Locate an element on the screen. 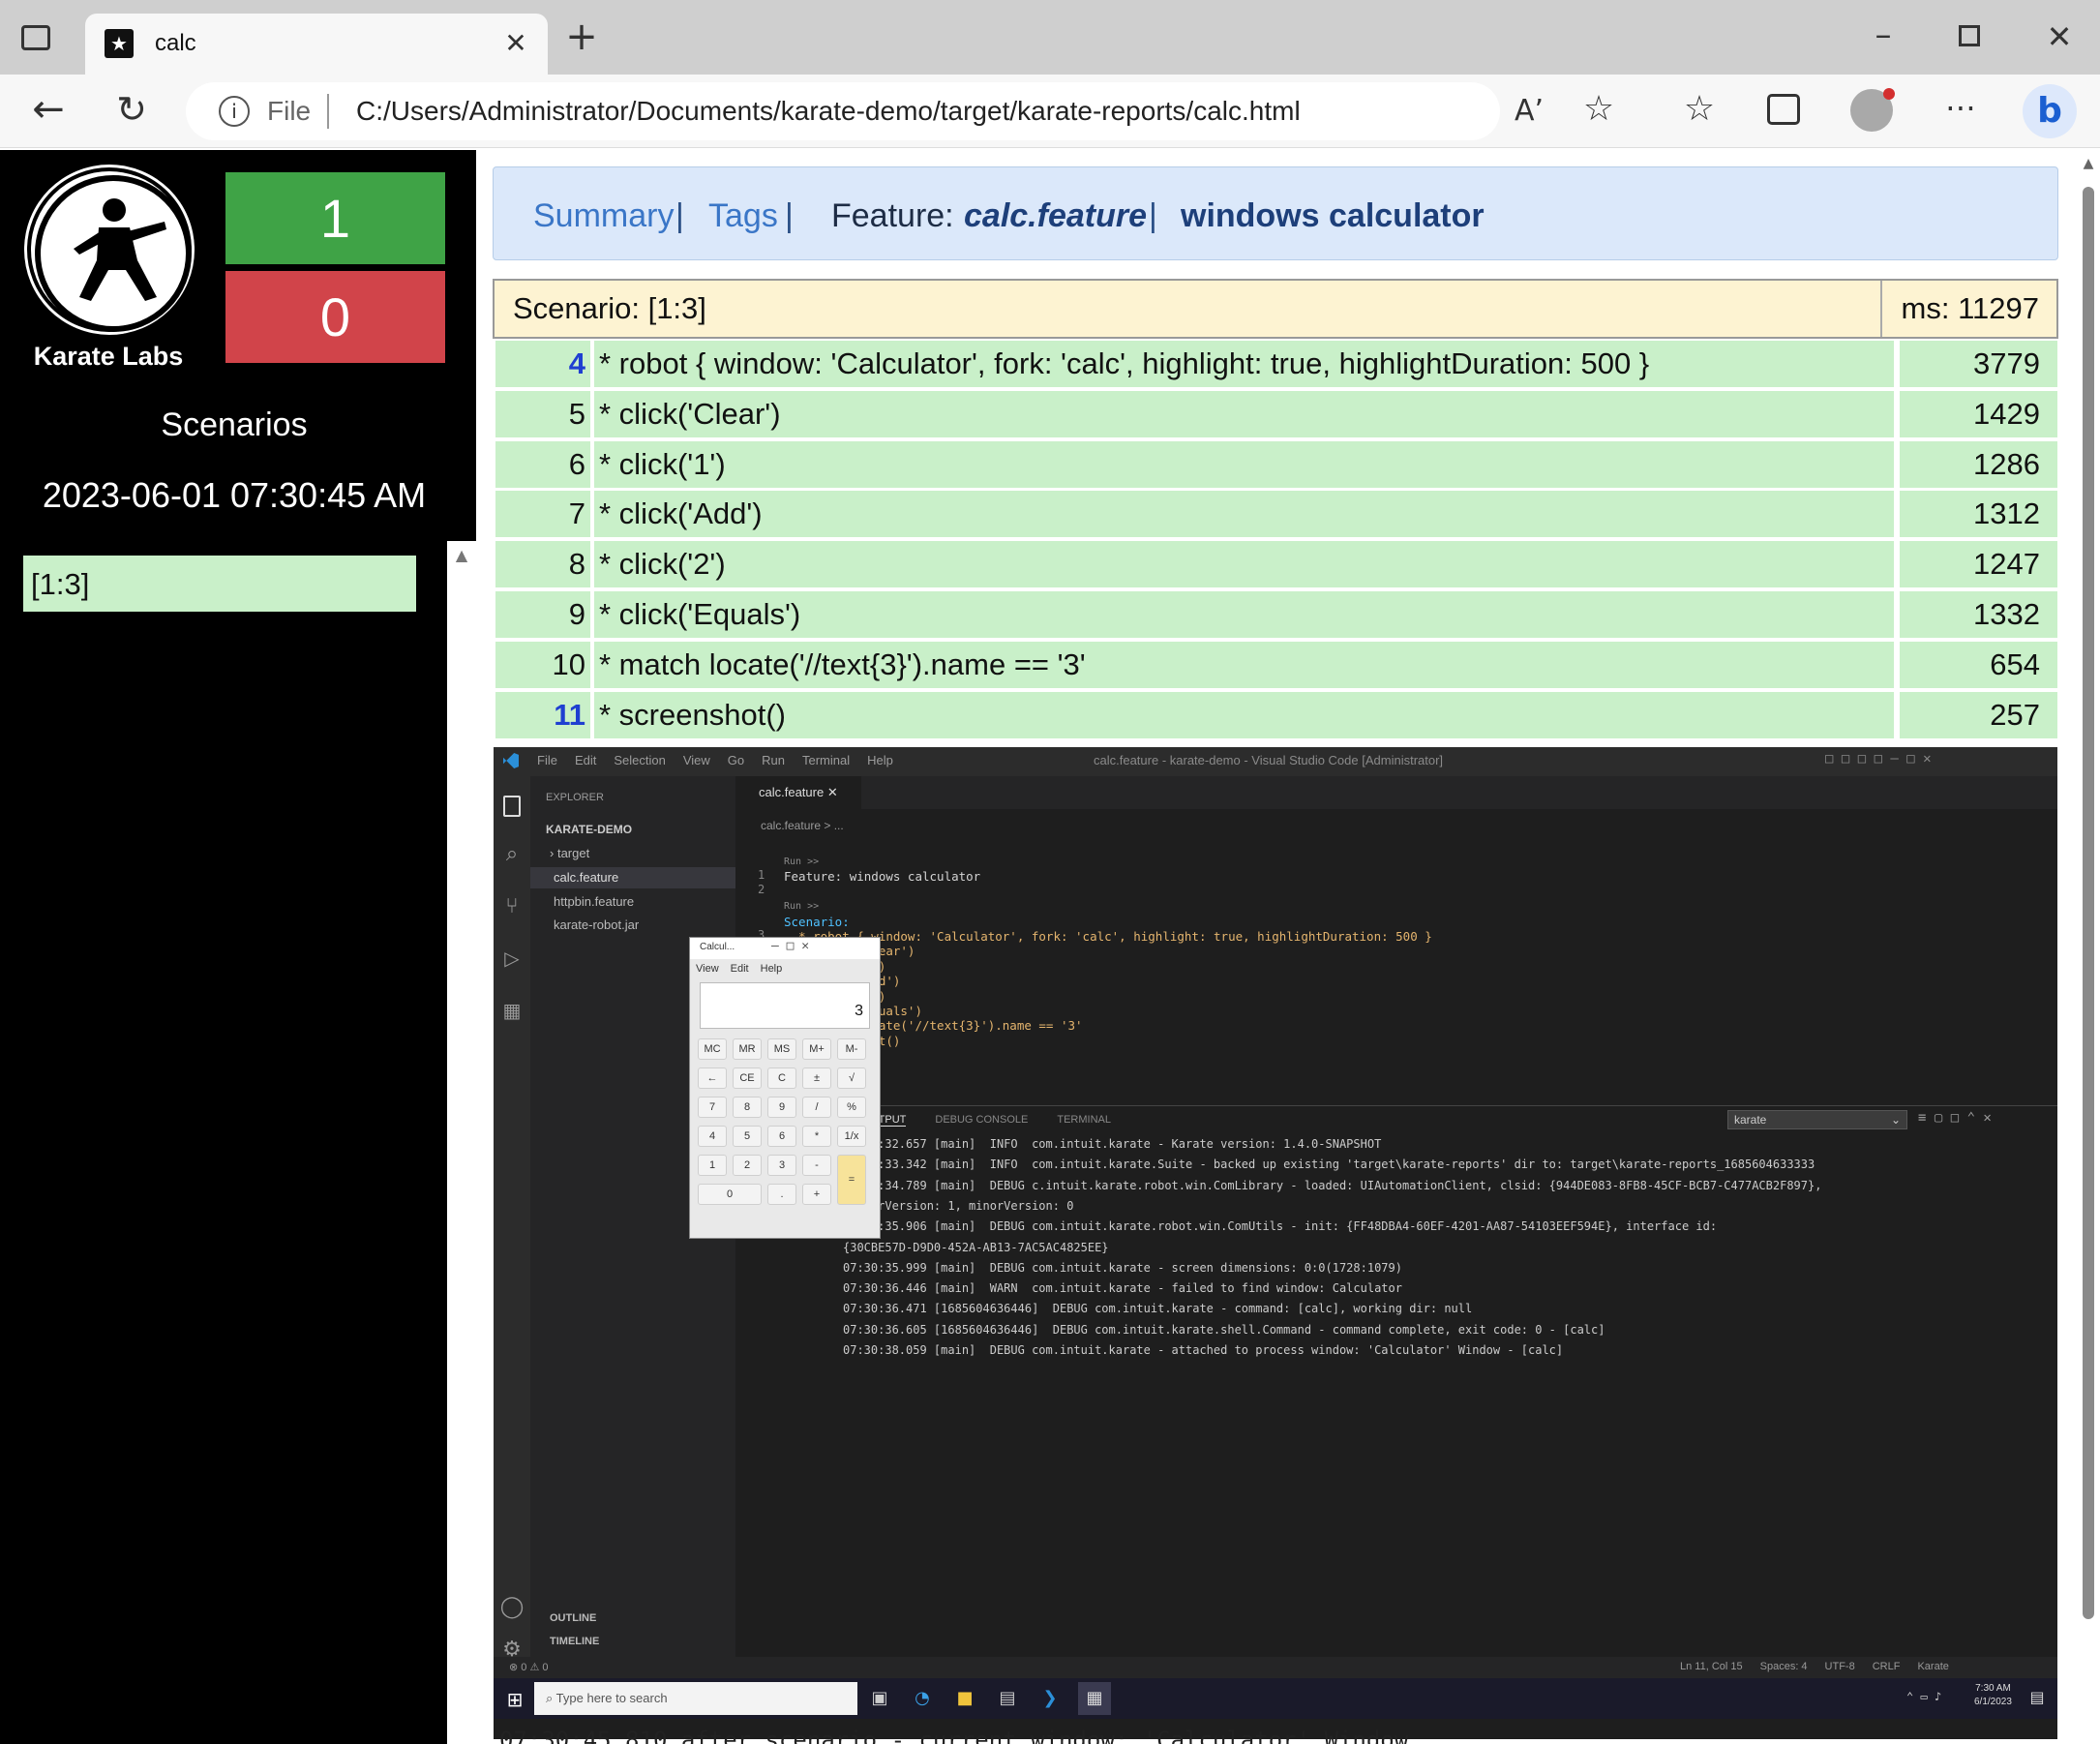 The width and height of the screenshot is (2100, 1744). minimize-icon: – is located at coordinates (1884, 34).